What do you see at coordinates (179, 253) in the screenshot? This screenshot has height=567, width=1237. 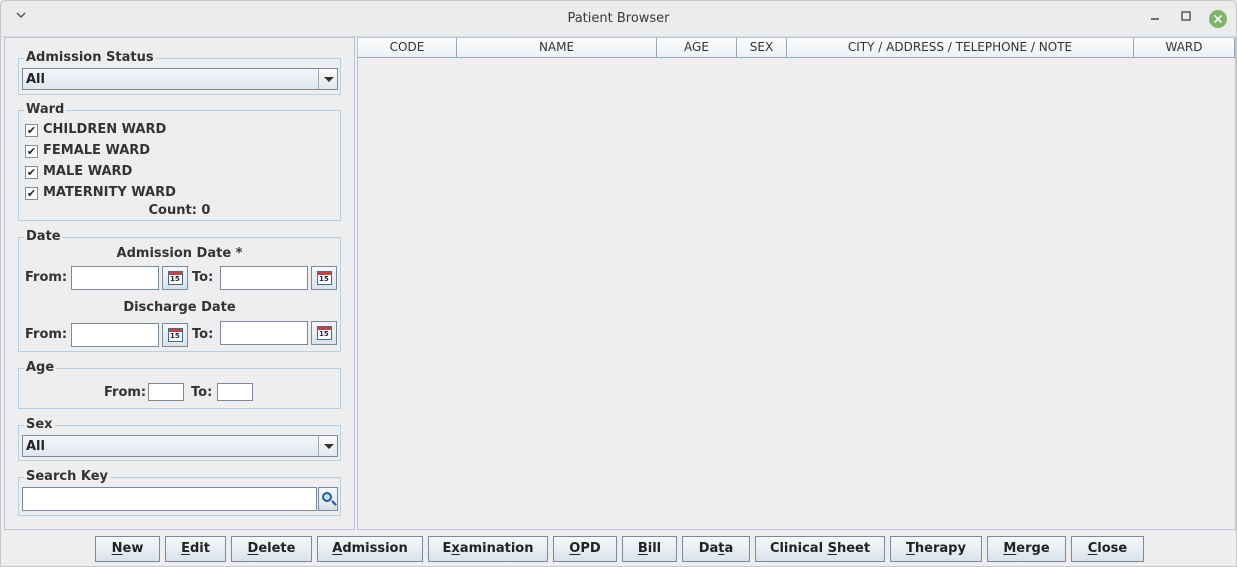 I see `admission-date-title: Admission Date *` at bounding box center [179, 253].